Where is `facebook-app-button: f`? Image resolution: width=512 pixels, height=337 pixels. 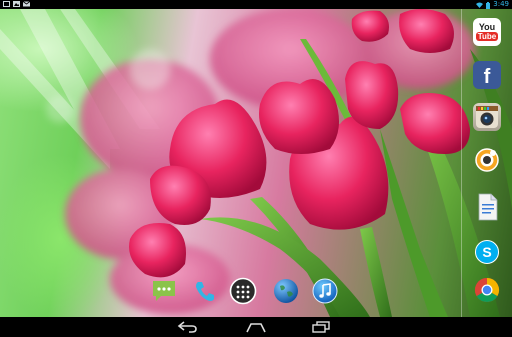
facebook-app-button: f is located at coordinates (487, 75).